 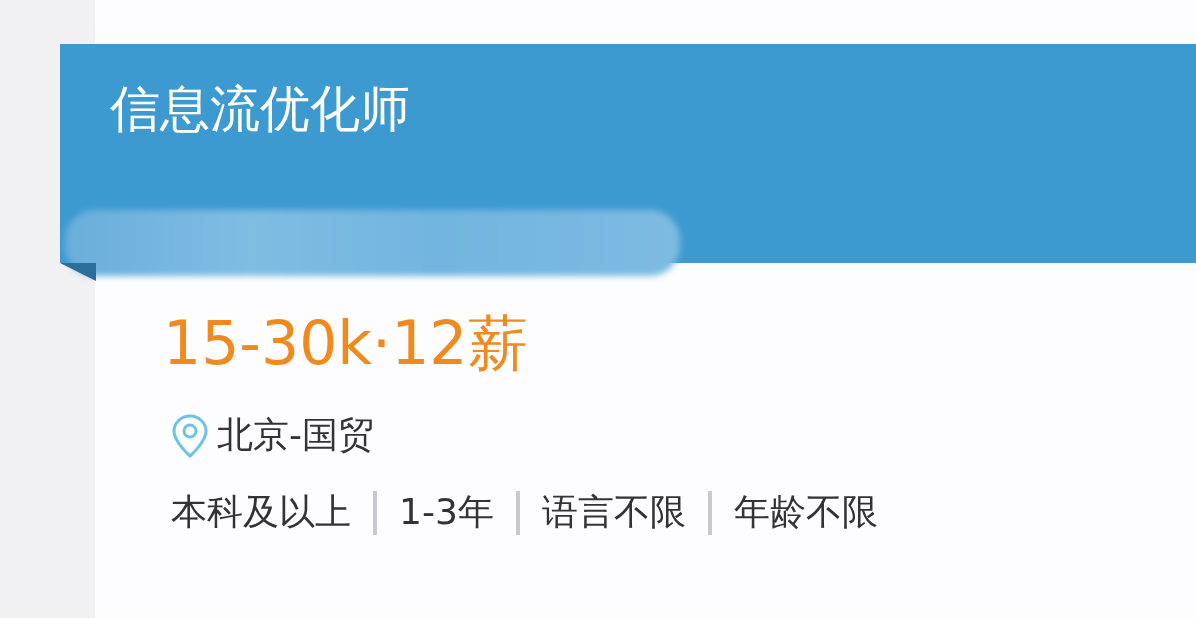 What do you see at coordinates (805, 512) in the screenshot?
I see `requirement-tag: 年龄不限` at bounding box center [805, 512].